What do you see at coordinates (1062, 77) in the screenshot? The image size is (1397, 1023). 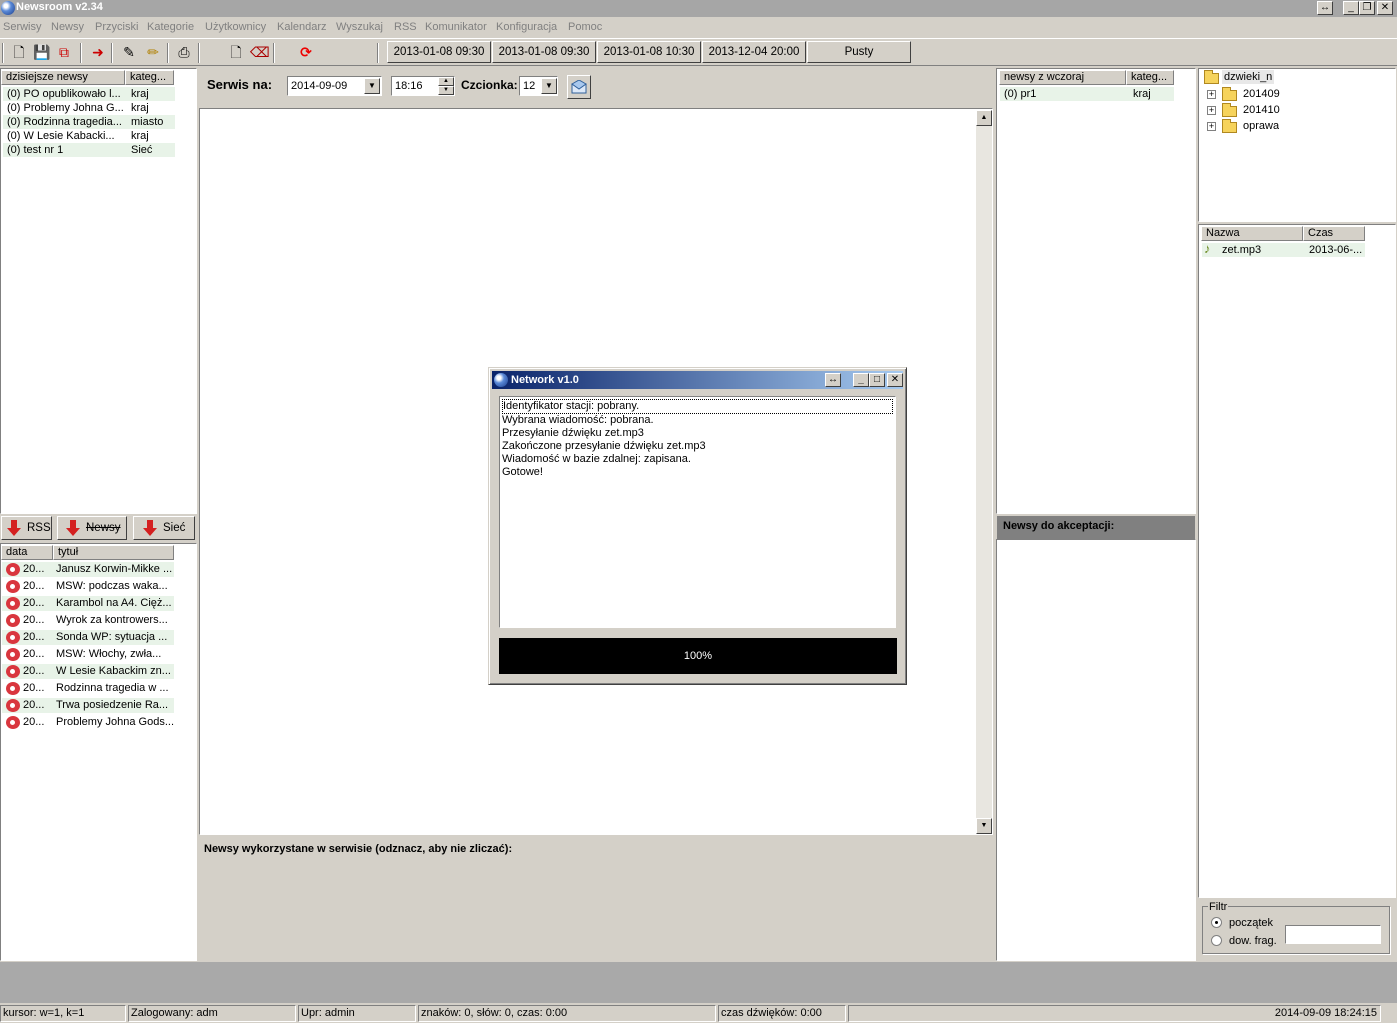 I see `column-header-yesterday-news: newsy z wczoraj` at bounding box center [1062, 77].